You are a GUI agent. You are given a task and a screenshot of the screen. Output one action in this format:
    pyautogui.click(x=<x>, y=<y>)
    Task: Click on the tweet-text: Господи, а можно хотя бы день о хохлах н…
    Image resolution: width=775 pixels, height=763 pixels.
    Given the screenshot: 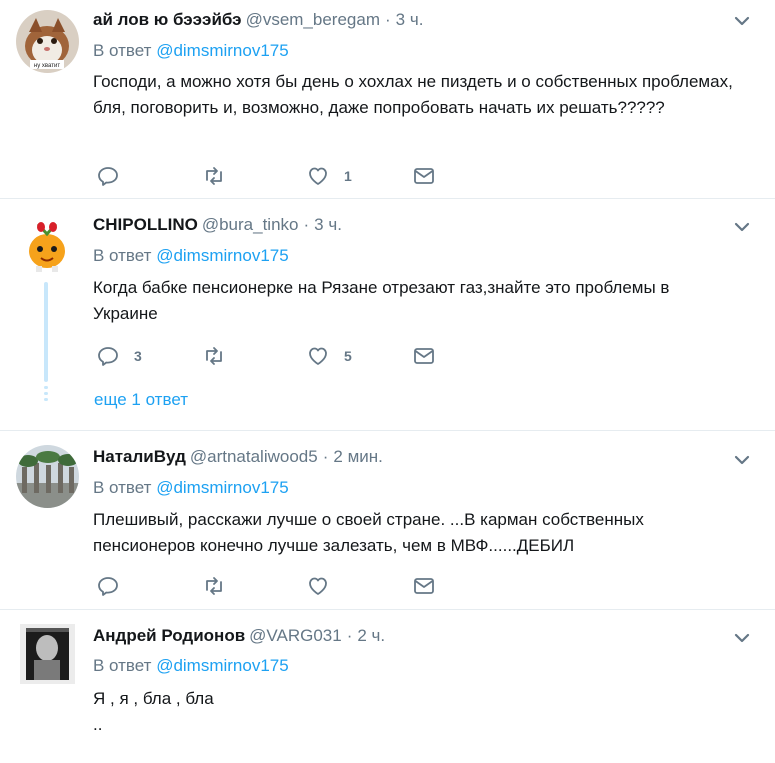 What is the action you would take?
    pyautogui.click(x=413, y=94)
    